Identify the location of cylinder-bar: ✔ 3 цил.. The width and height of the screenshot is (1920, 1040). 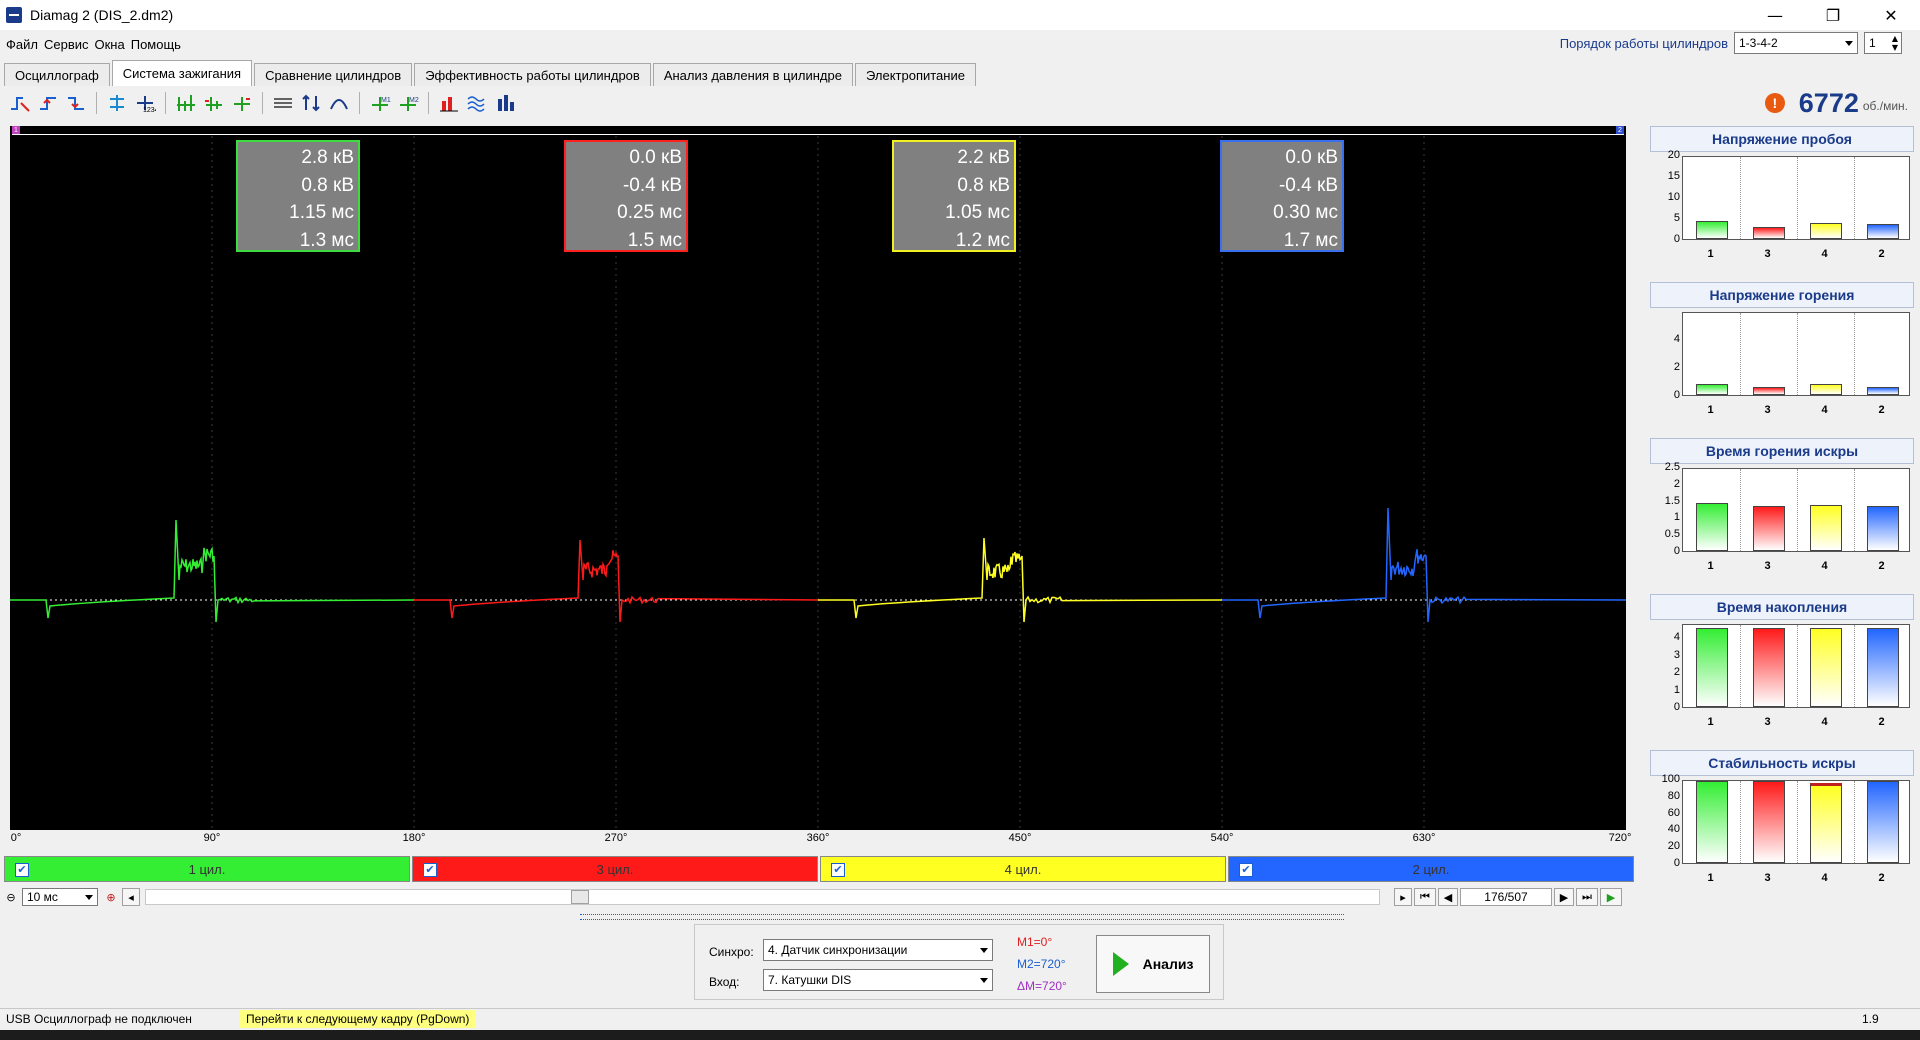
(615, 869).